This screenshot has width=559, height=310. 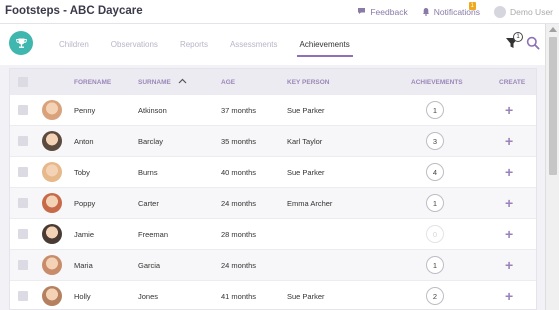 What do you see at coordinates (310, 203) in the screenshot?
I see `key-person-cell: Emma Archer` at bounding box center [310, 203].